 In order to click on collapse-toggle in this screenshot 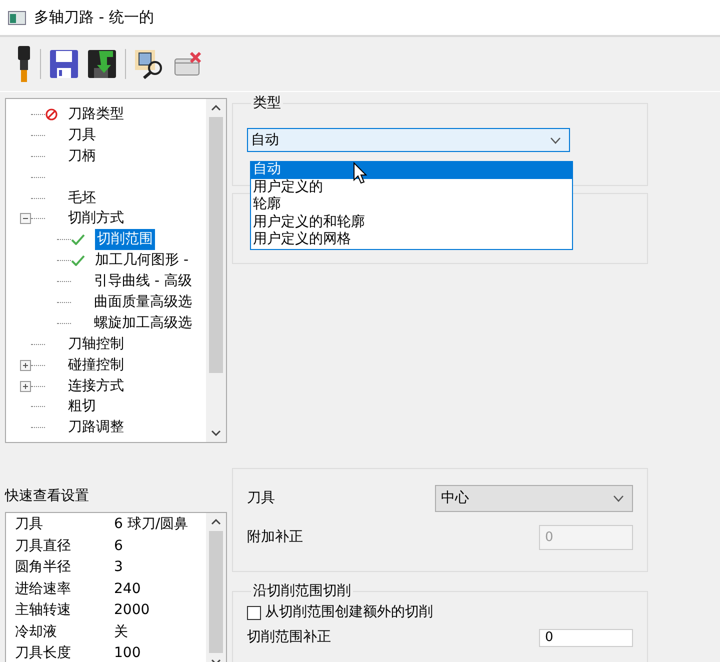, I will do `click(25, 218)`.